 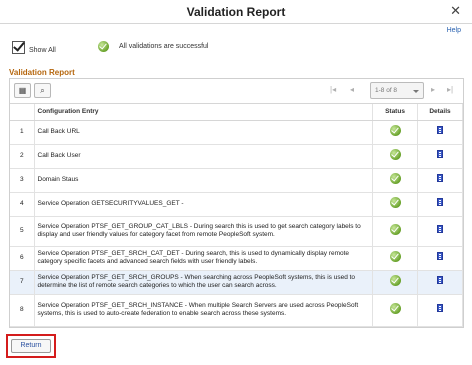 What do you see at coordinates (203, 132) in the screenshot?
I see `config-entry: Call Back URL` at bounding box center [203, 132].